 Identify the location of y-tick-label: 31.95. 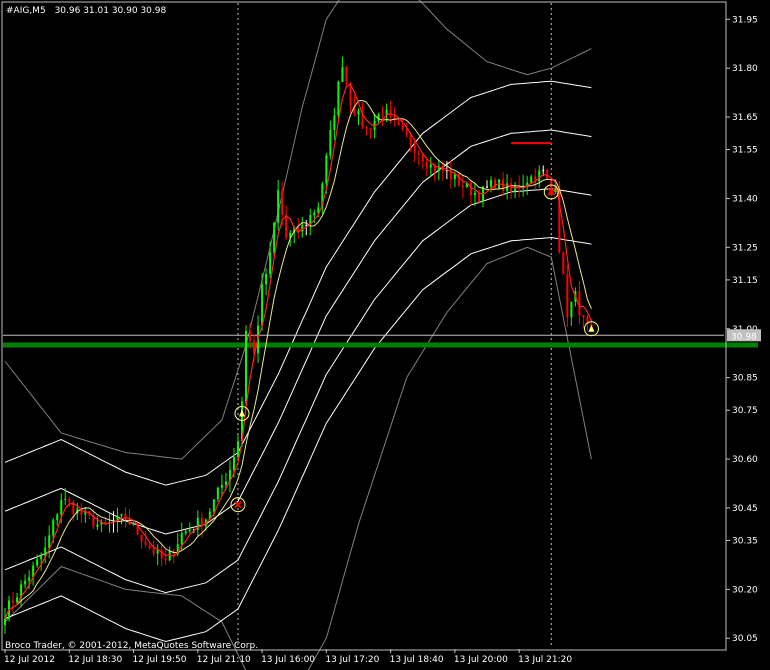
(745, 20).